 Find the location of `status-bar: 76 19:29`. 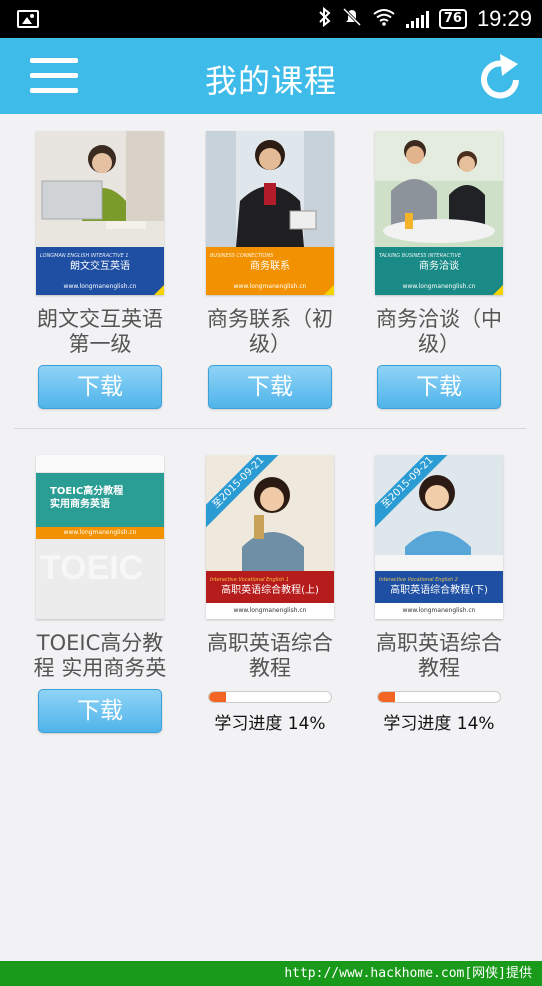

status-bar: 76 19:29 is located at coordinates (271, 19).